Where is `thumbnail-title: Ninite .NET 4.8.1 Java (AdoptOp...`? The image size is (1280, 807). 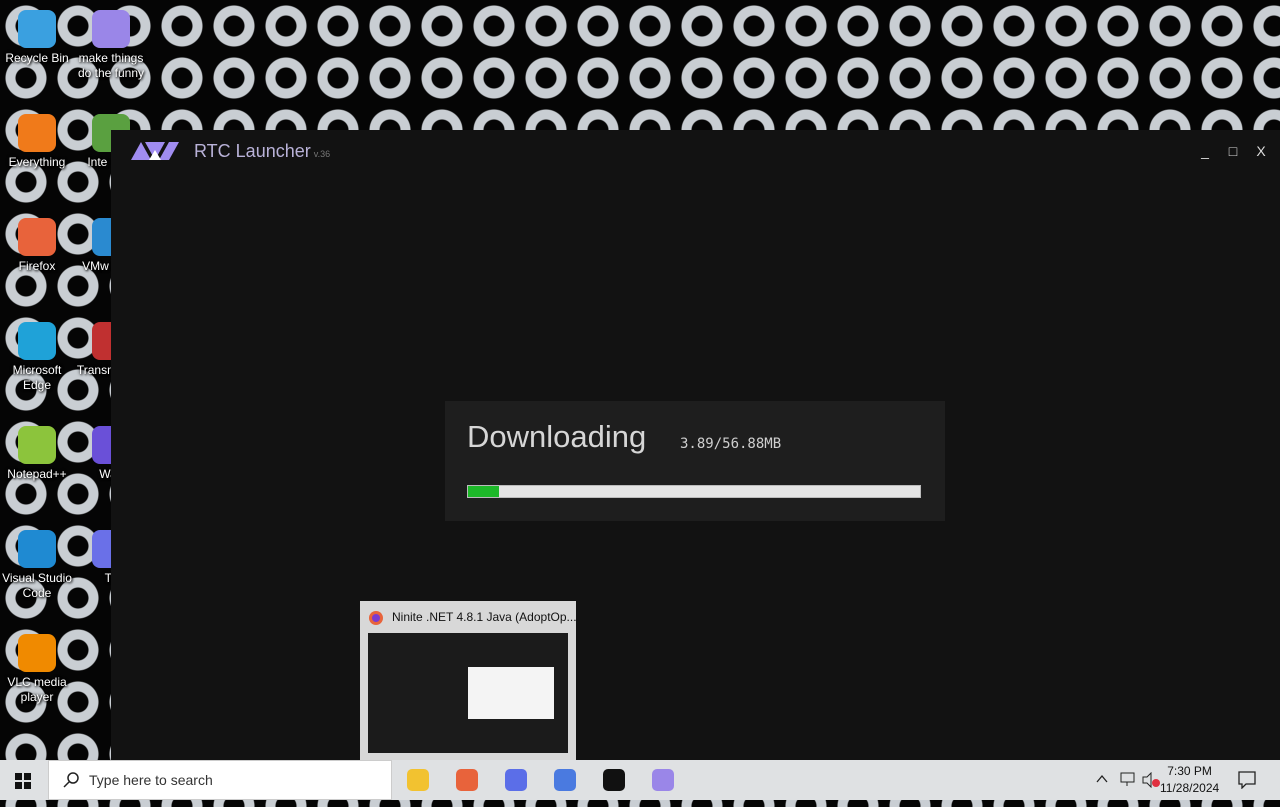 thumbnail-title: Ninite .NET 4.8.1 Java (AdoptOp... is located at coordinates (484, 617).